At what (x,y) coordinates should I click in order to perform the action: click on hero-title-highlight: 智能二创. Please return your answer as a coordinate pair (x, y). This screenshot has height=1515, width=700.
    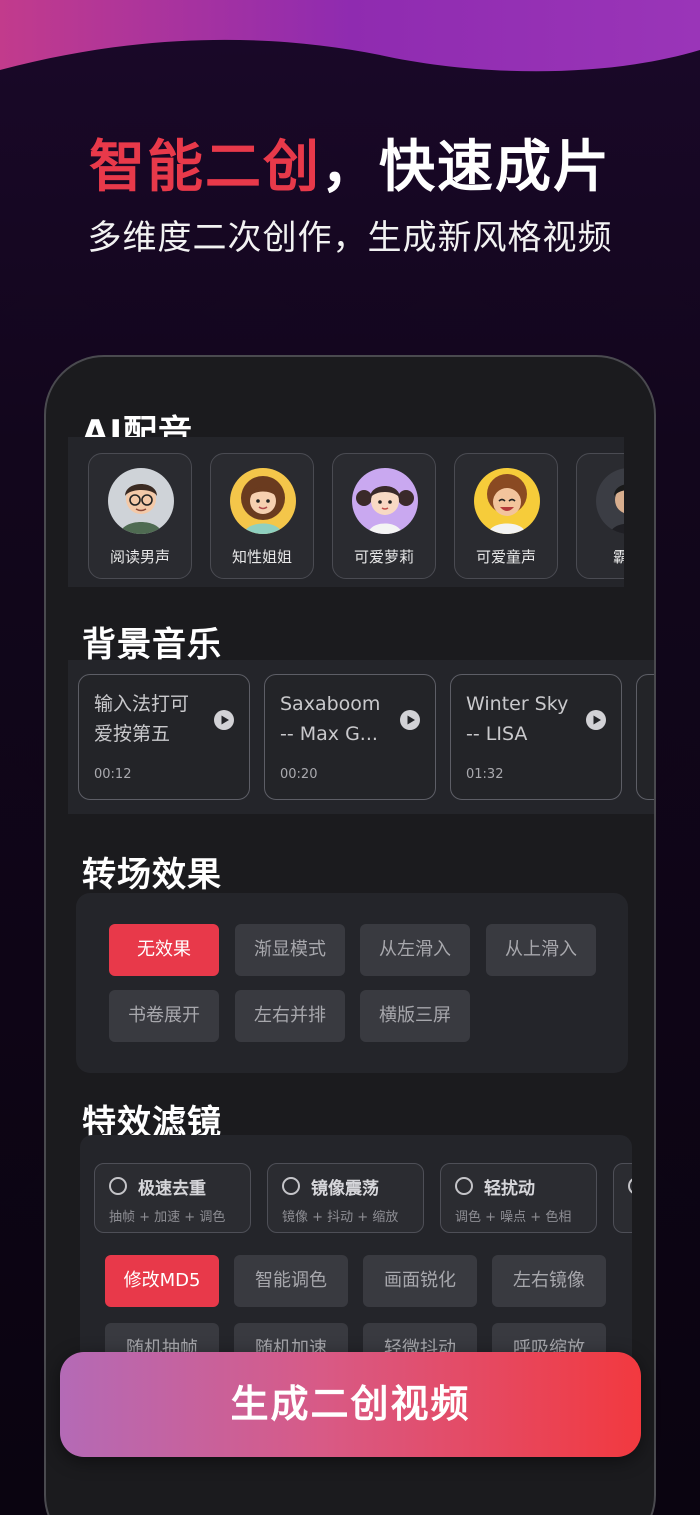
    Looking at the image, I should click on (205, 167).